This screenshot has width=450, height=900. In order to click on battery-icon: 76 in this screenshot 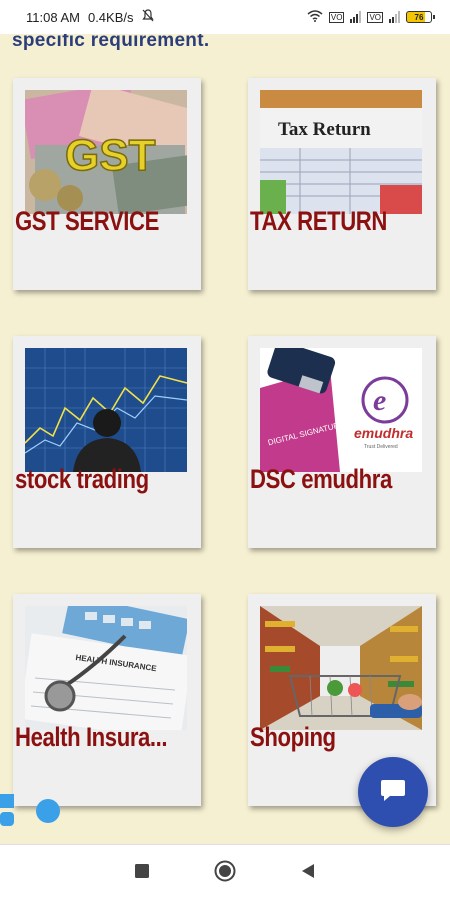, I will do `click(420, 17)`.